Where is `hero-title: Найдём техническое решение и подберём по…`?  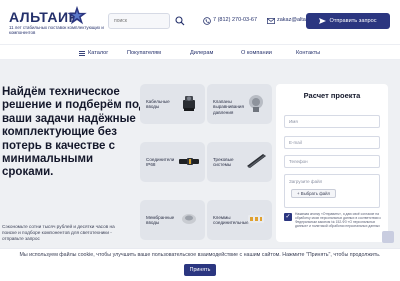
hero-title: Найдём техническое решение и подберём по… is located at coordinates (74, 132).